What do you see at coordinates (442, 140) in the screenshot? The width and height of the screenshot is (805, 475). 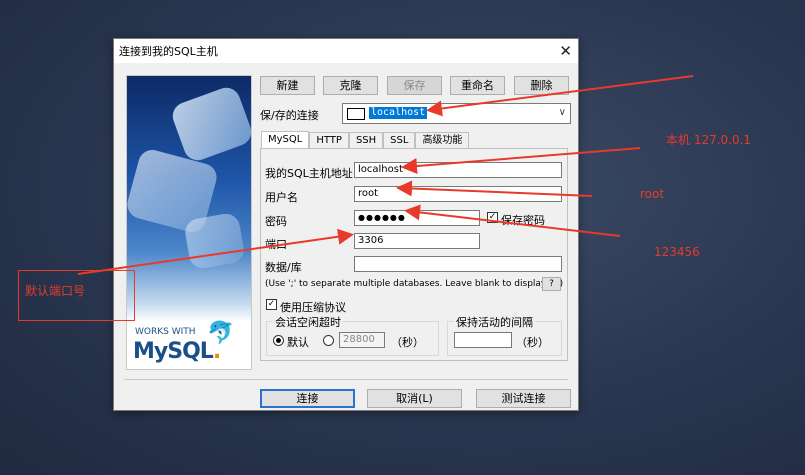 I see `tab-advanced: 高级功能` at bounding box center [442, 140].